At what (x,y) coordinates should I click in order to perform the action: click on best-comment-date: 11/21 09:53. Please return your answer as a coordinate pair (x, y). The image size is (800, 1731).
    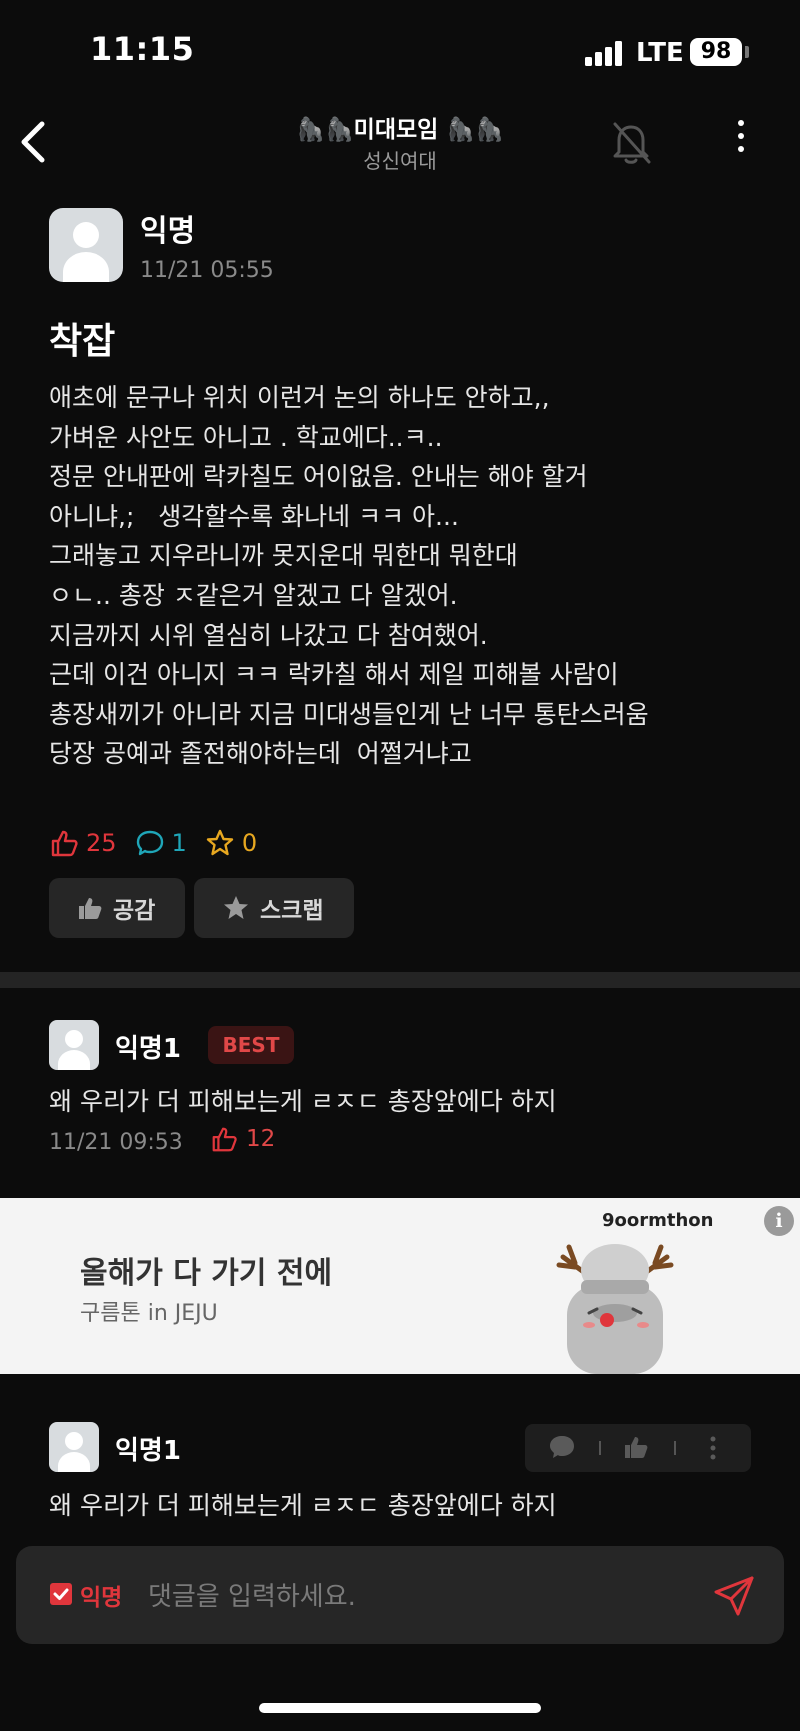
    Looking at the image, I should click on (116, 1142).